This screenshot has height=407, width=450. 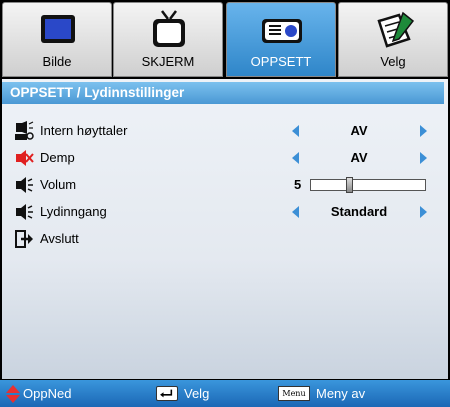 I want to click on tab-label: SKJERM, so click(x=168, y=61).